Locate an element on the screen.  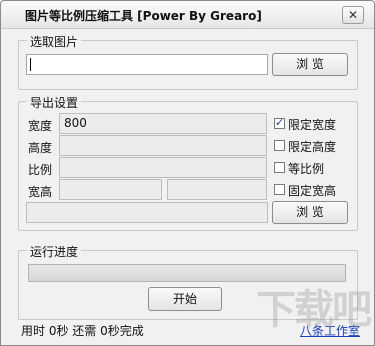
keep-ratio-checkbox is located at coordinates (279, 167).